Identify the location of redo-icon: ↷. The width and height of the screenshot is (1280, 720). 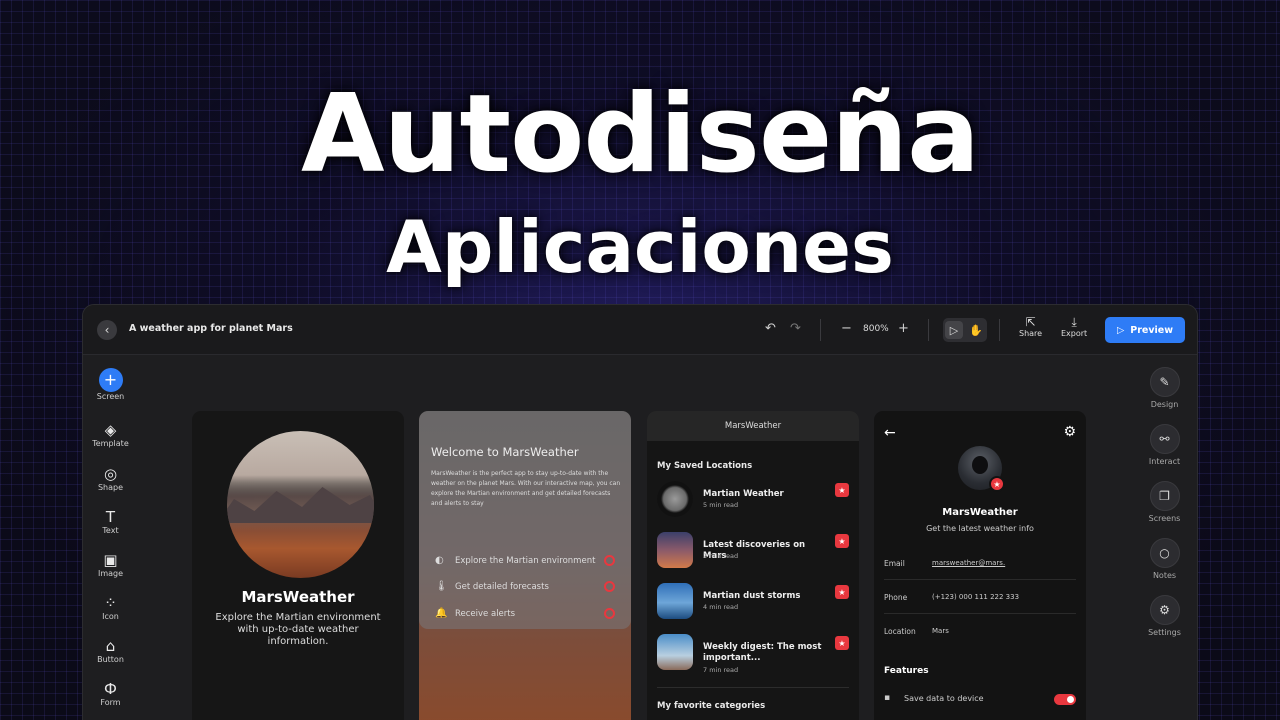
(795, 328).